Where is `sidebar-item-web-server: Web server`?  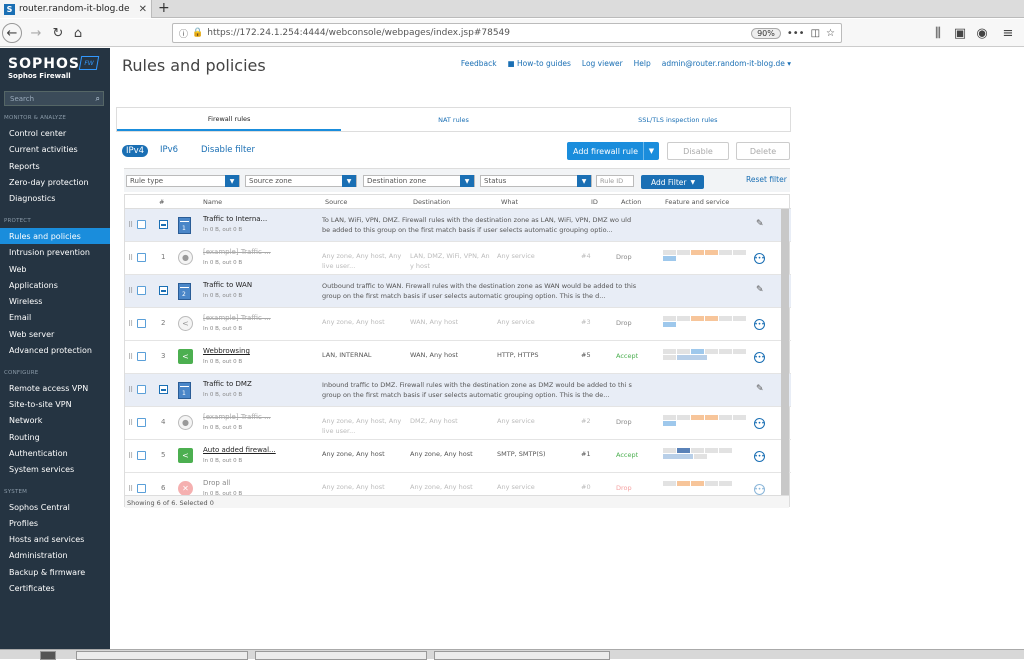
sidebar-item-web-server: Web server is located at coordinates (55, 334).